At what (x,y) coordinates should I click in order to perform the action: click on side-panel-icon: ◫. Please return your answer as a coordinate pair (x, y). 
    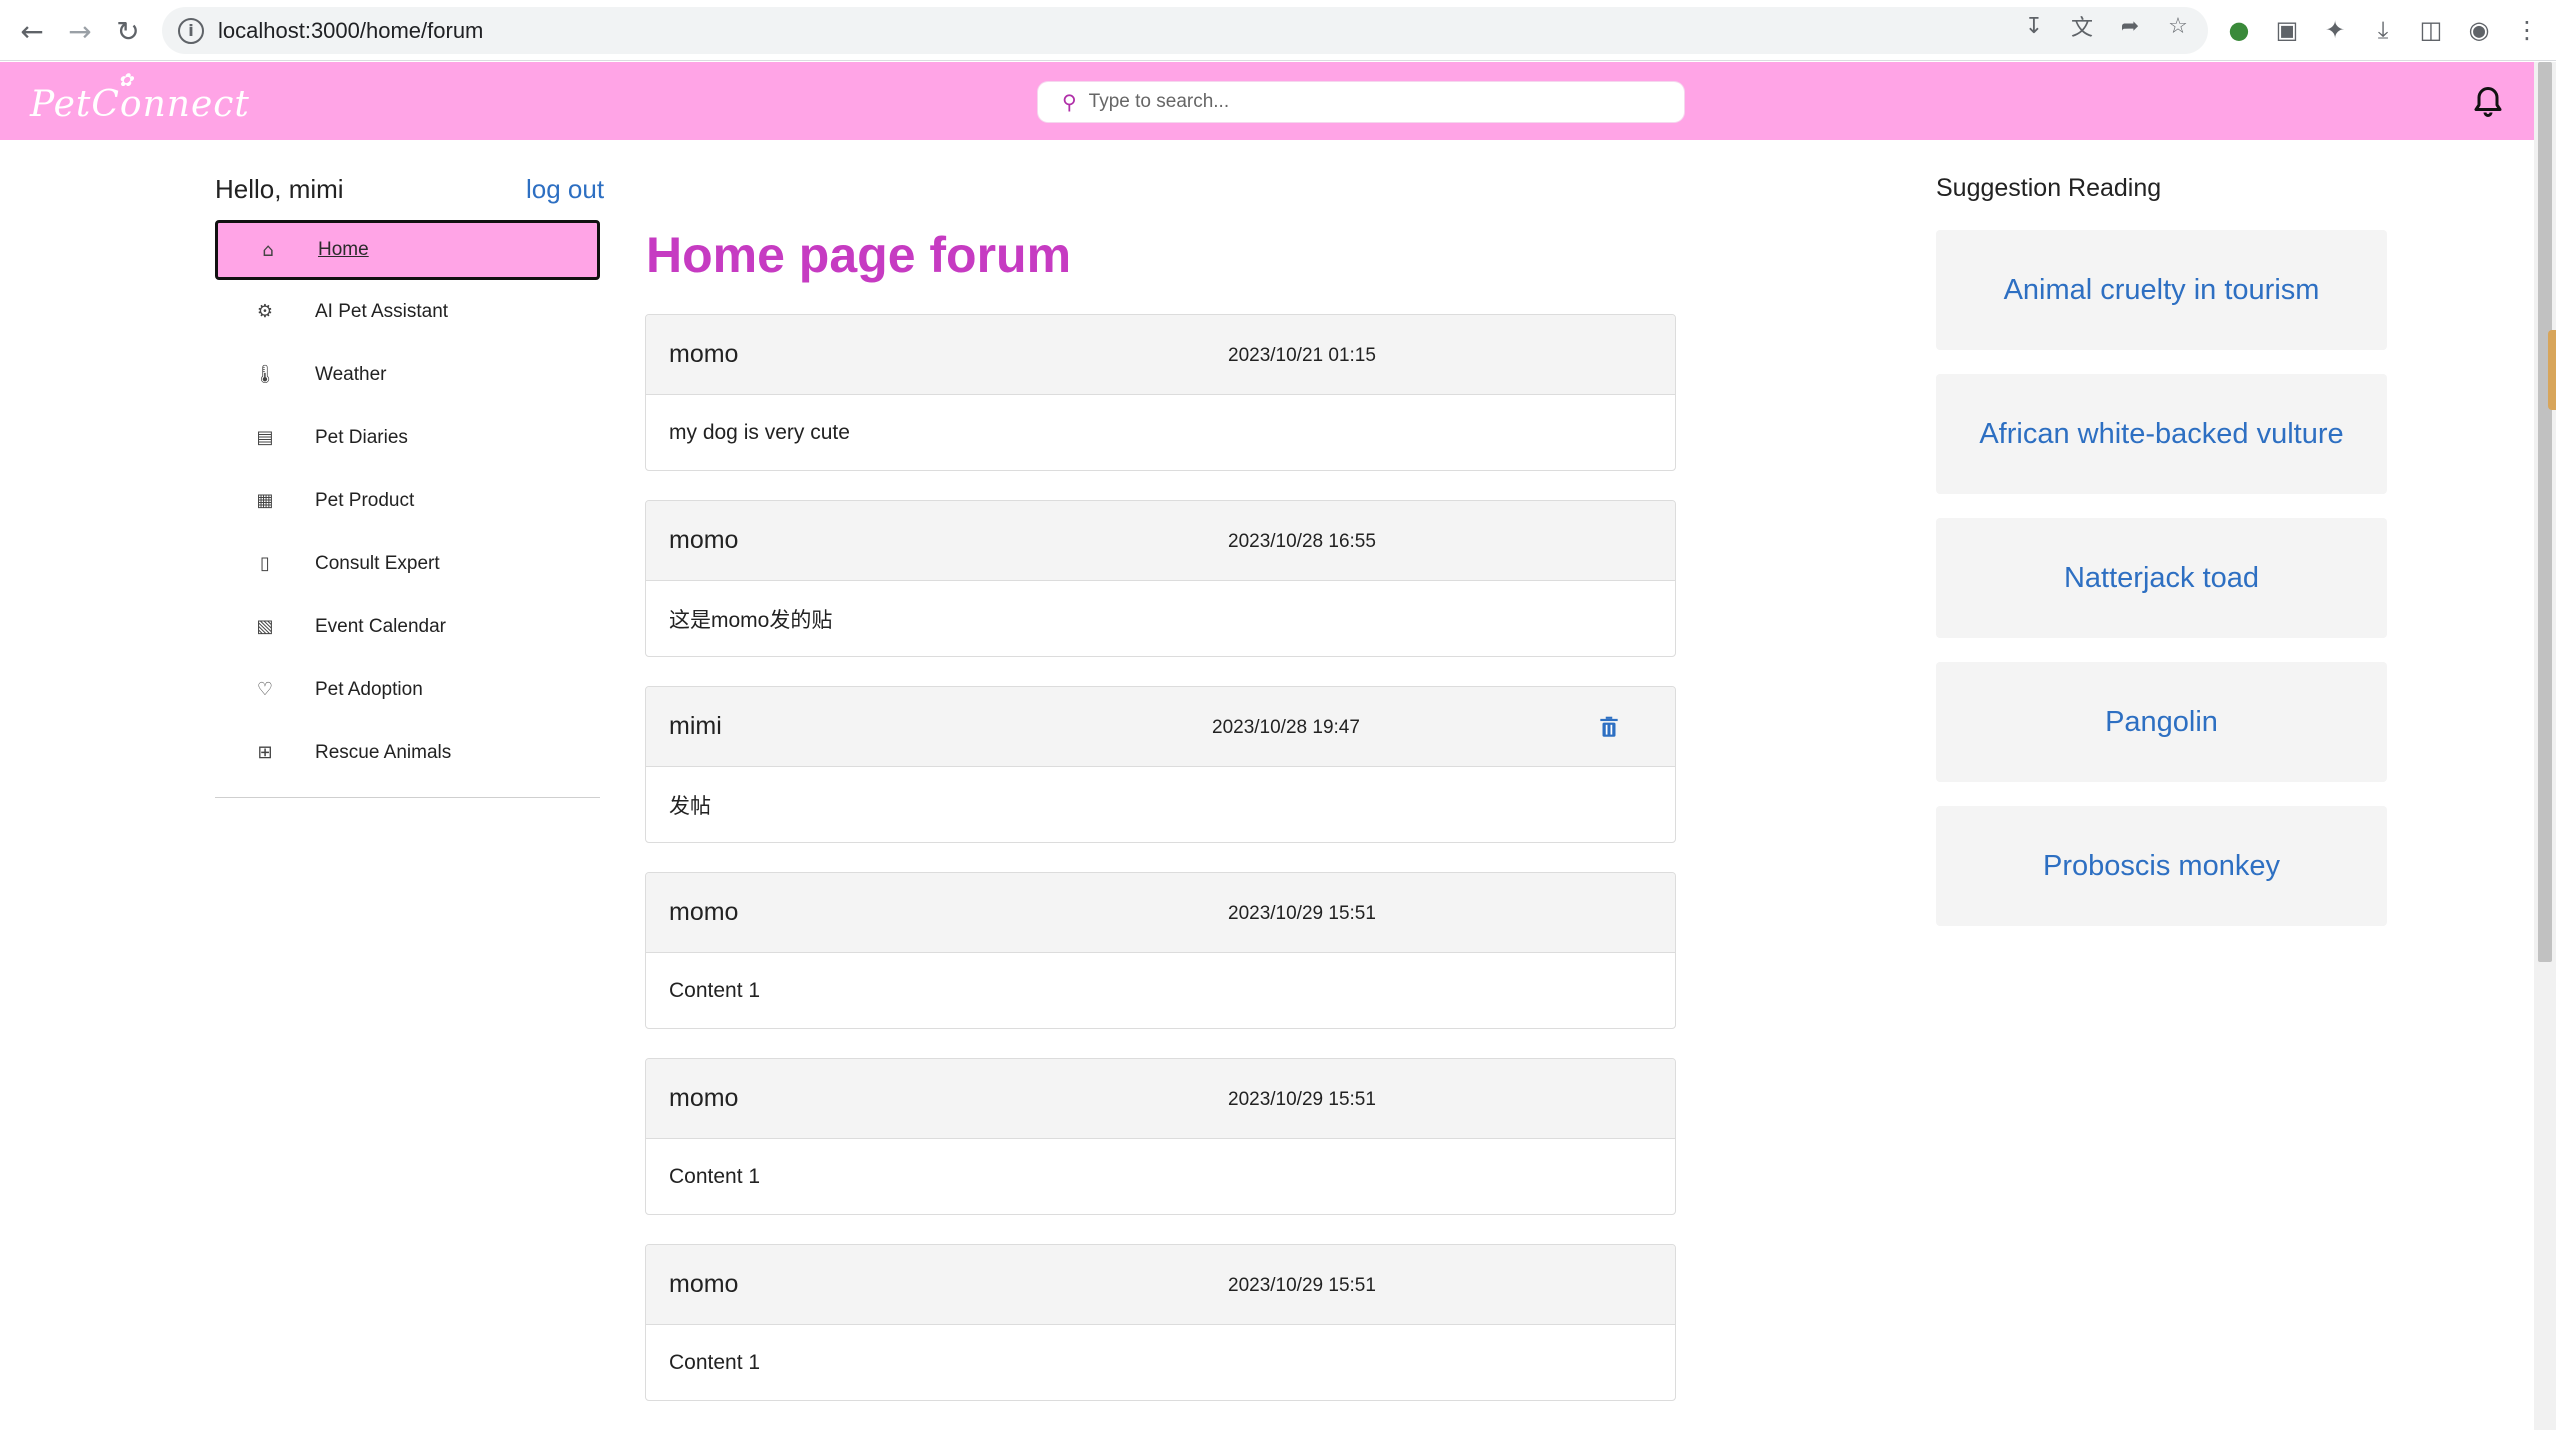
    Looking at the image, I should click on (2431, 30).